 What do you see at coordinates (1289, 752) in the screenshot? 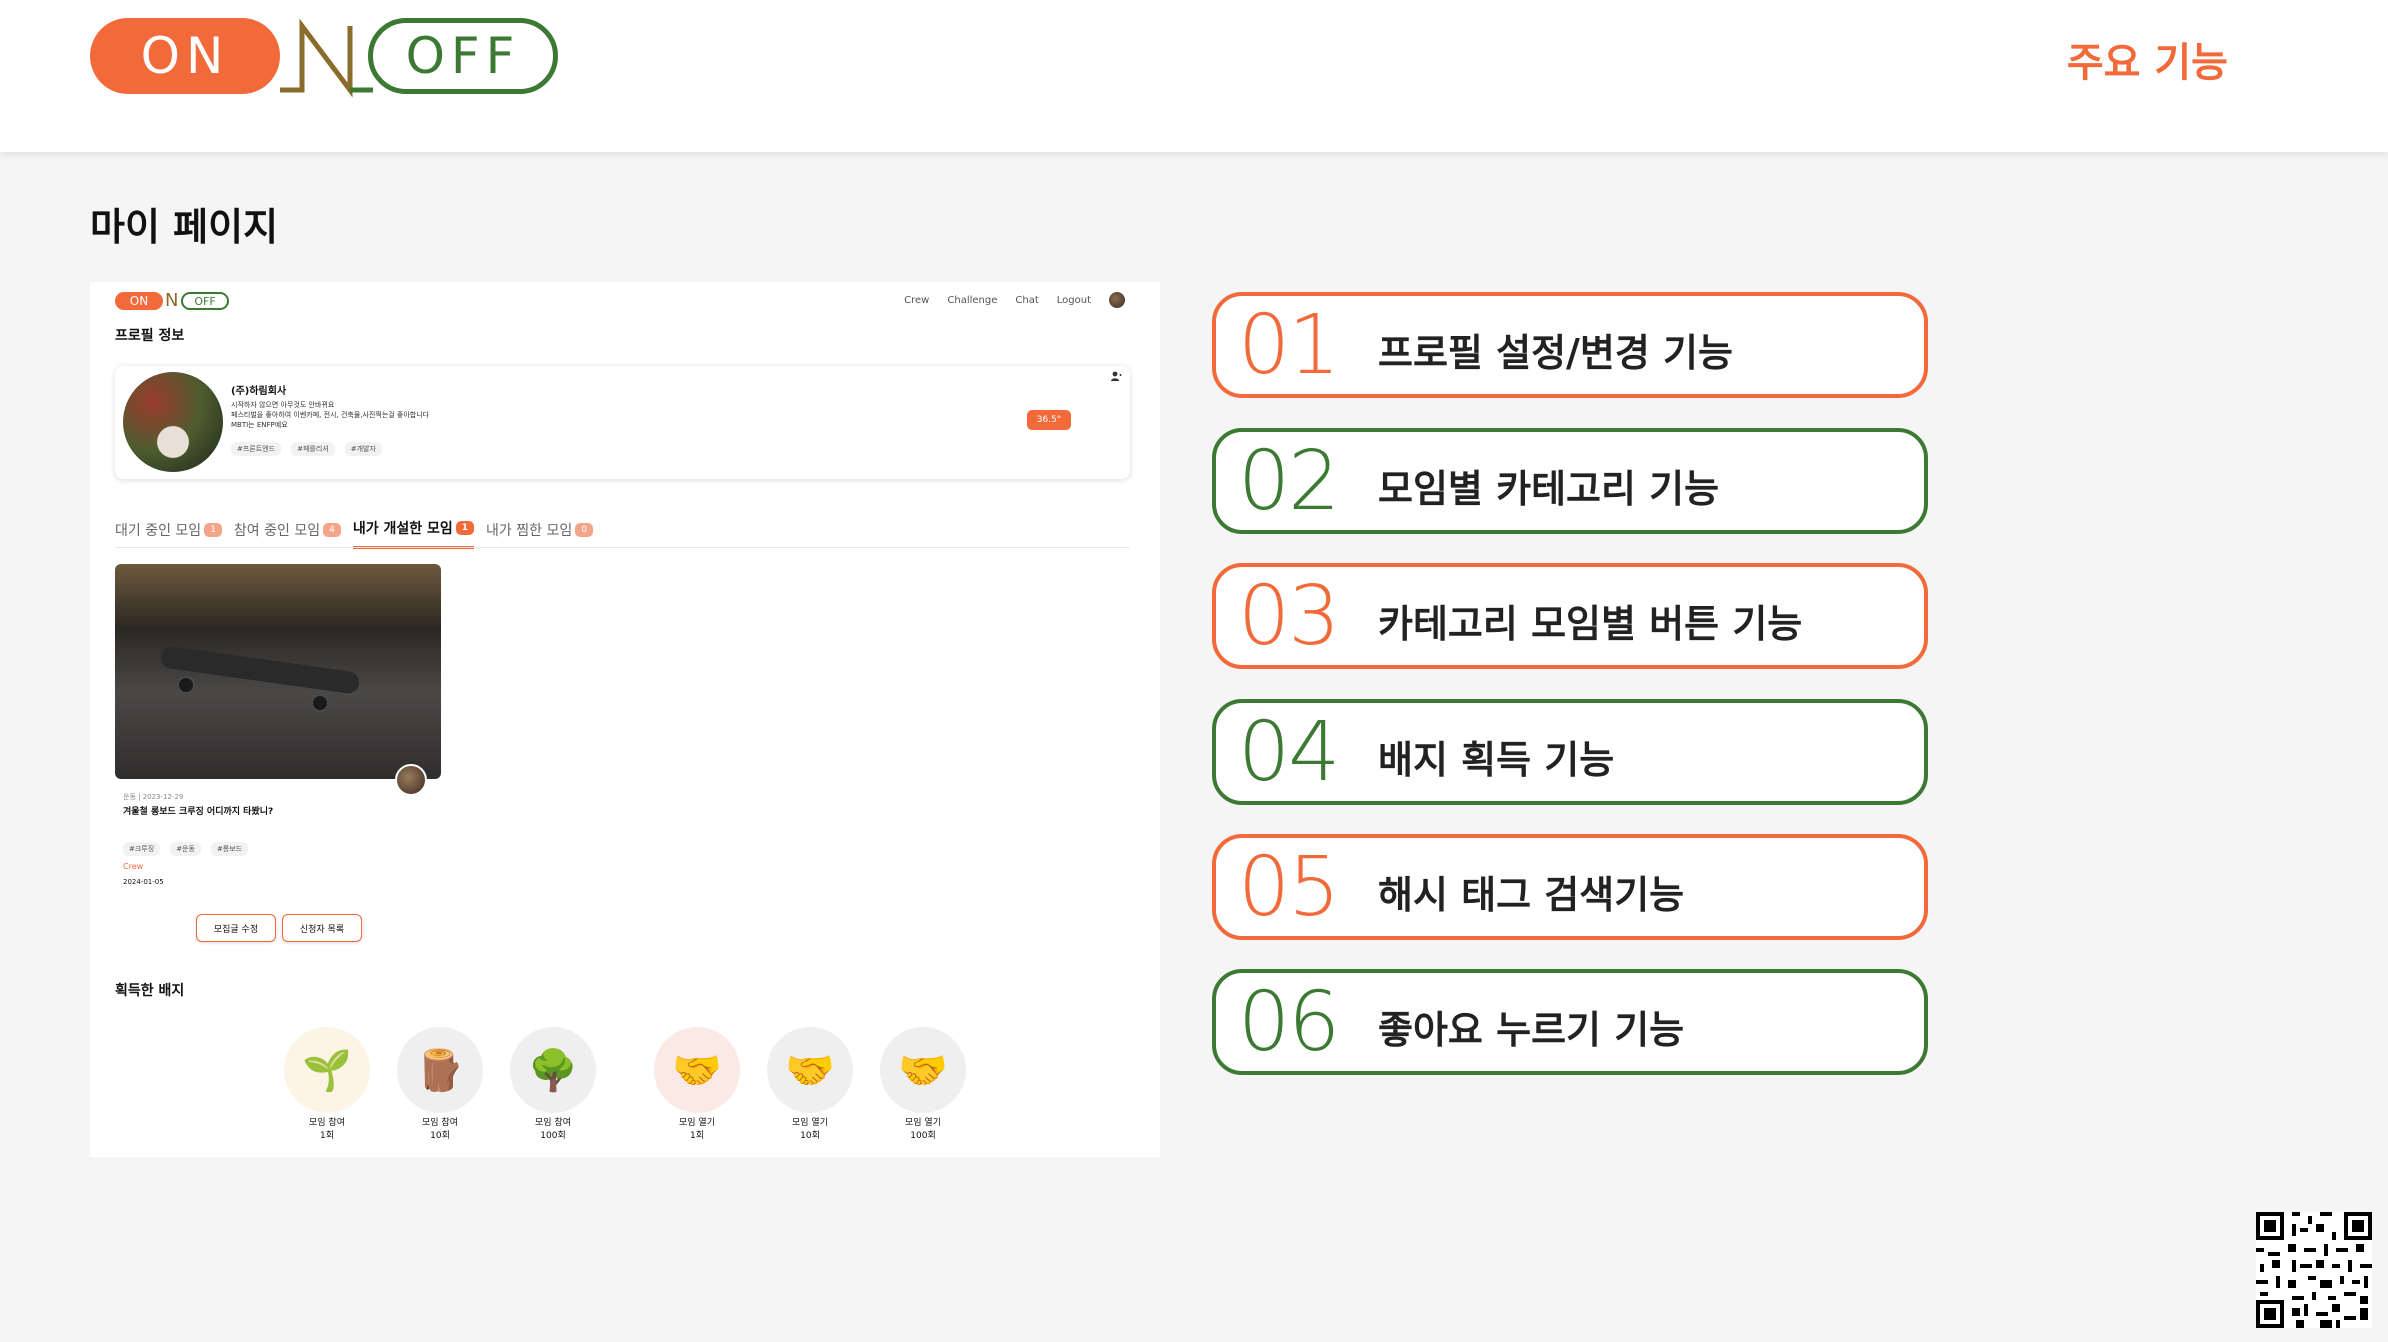
I see `feature-number: 04` at bounding box center [1289, 752].